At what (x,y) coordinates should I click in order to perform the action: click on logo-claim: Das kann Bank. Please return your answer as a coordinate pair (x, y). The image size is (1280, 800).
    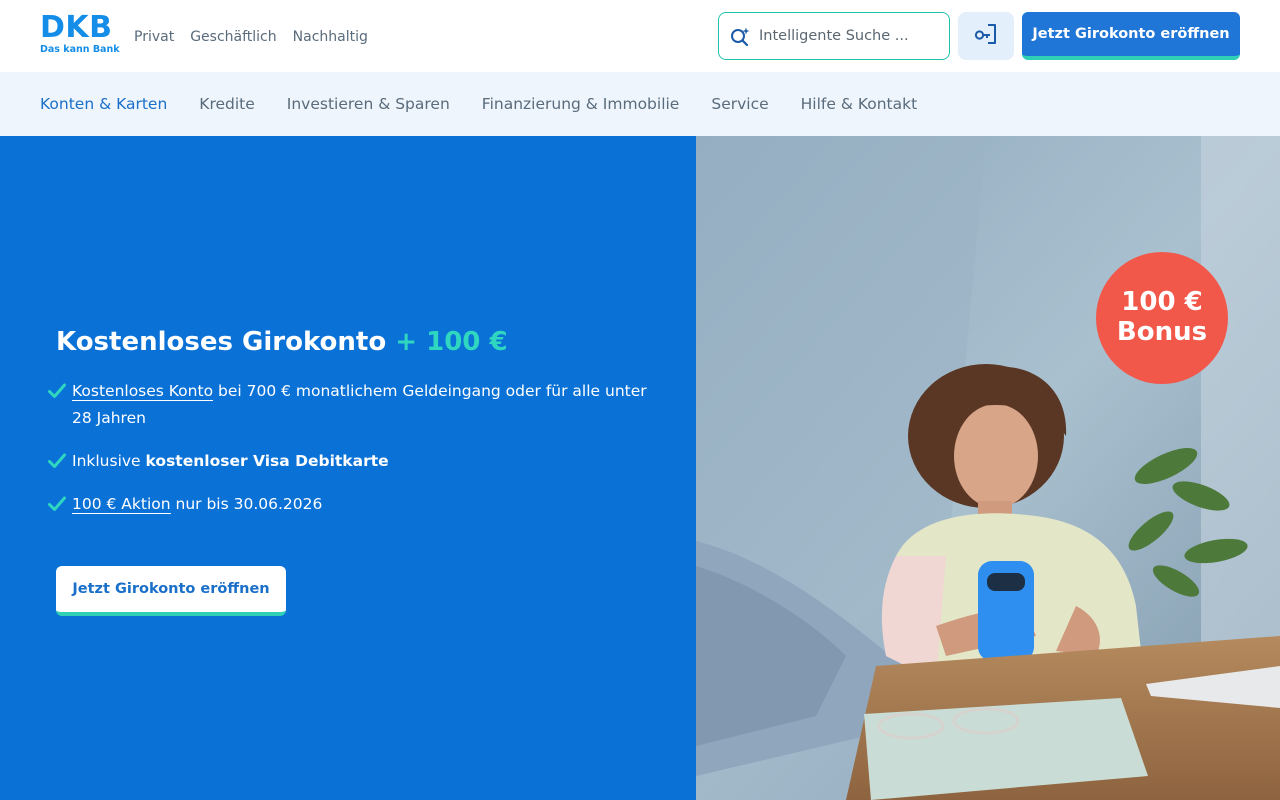
    Looking at the image, I should click on (80, 49).